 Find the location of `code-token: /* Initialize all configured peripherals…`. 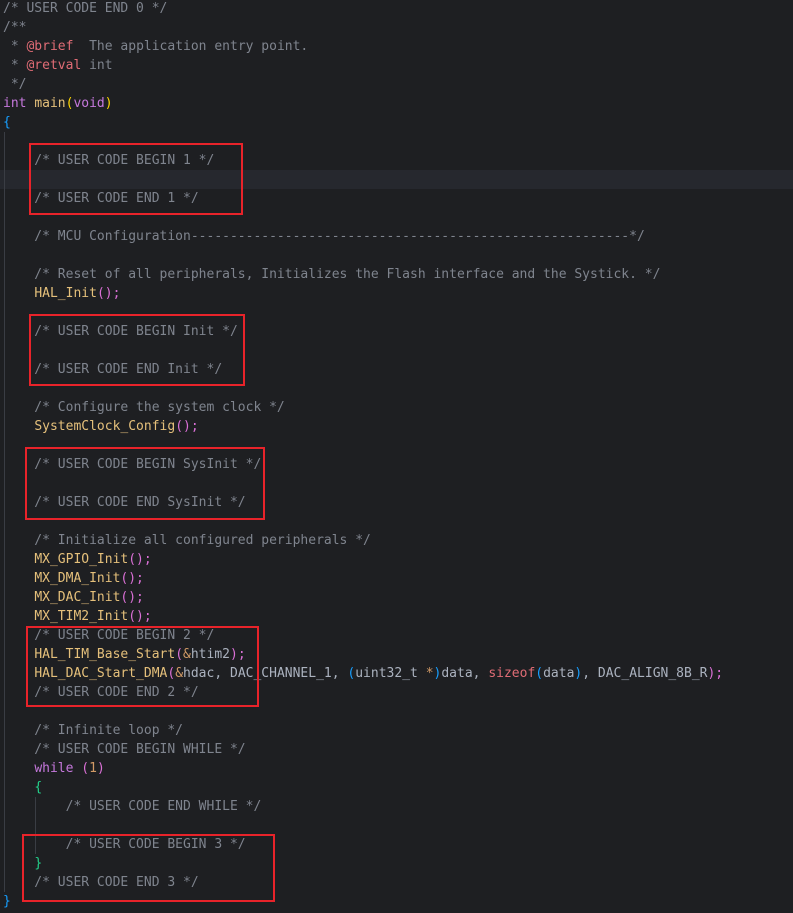

code-token: /* Initialize all configured peripherals… is located at coordinates (187, 540).